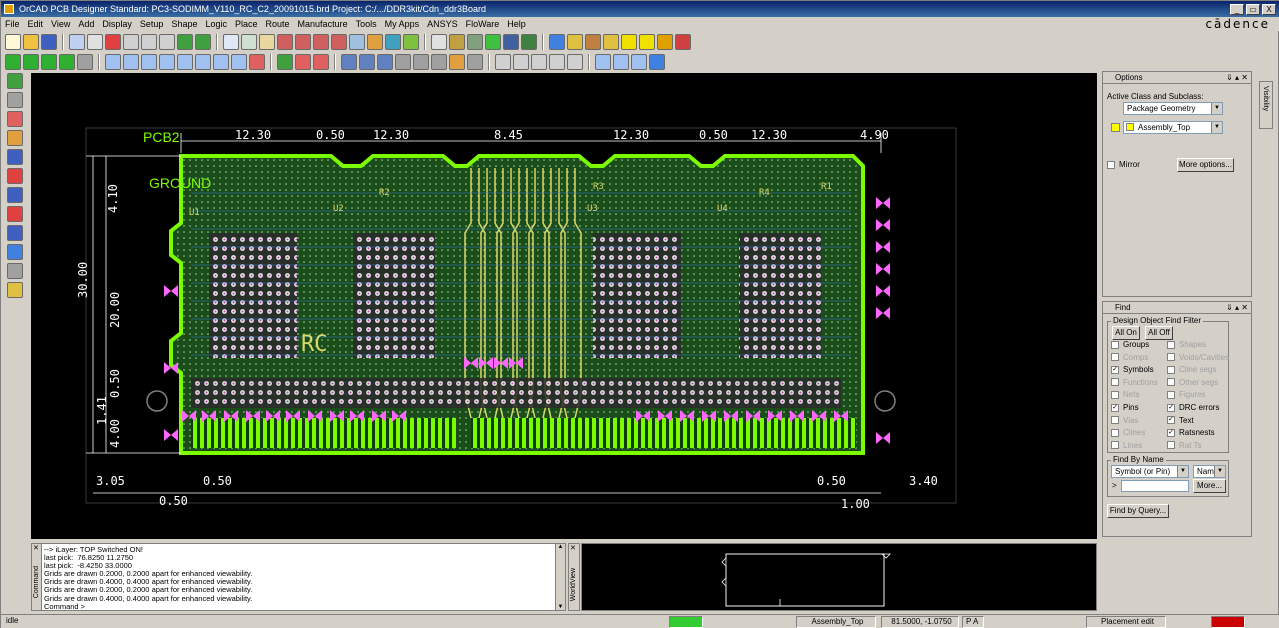 This screenshot has height=628, width=1279. I want to click on filter-vias: Vias, so click(1124, 420).